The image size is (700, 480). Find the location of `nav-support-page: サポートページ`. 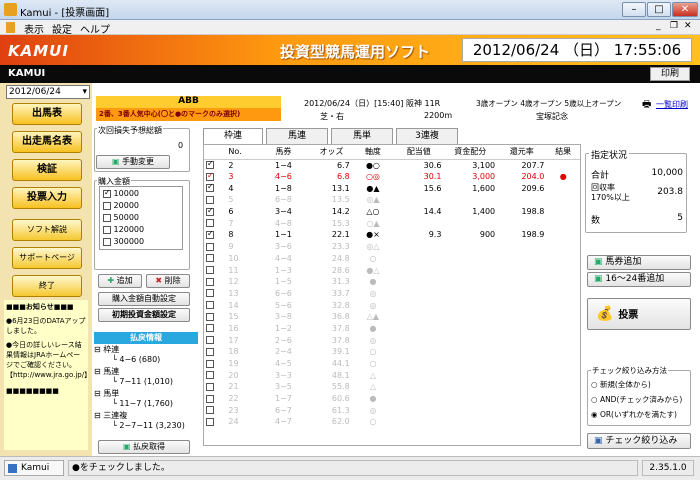

nav-support-page: サポートページ is located at coordinates (47, 258).